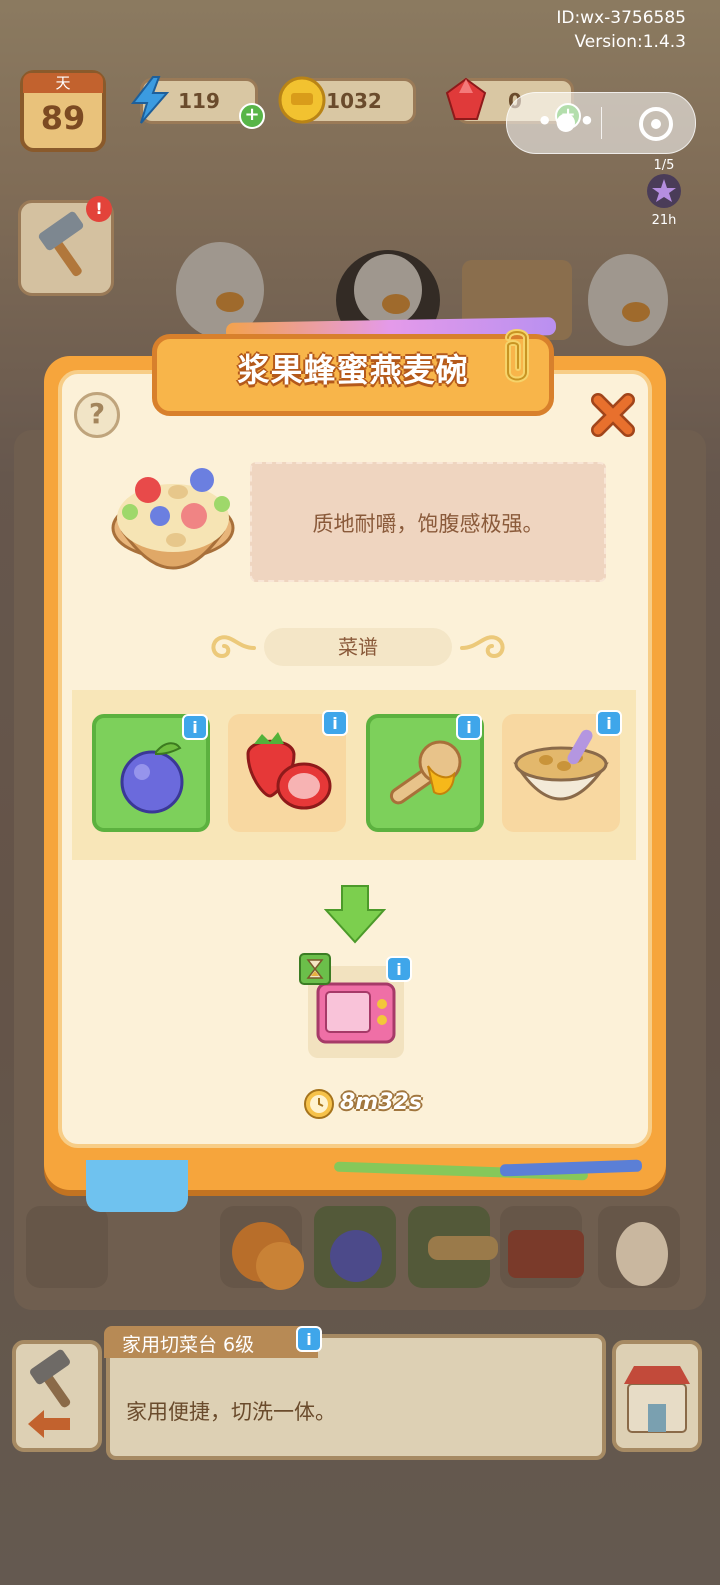 This screenshot has height=1585, width=720. I want to click on version-label: Version:1.4.3, so click(630, 42).